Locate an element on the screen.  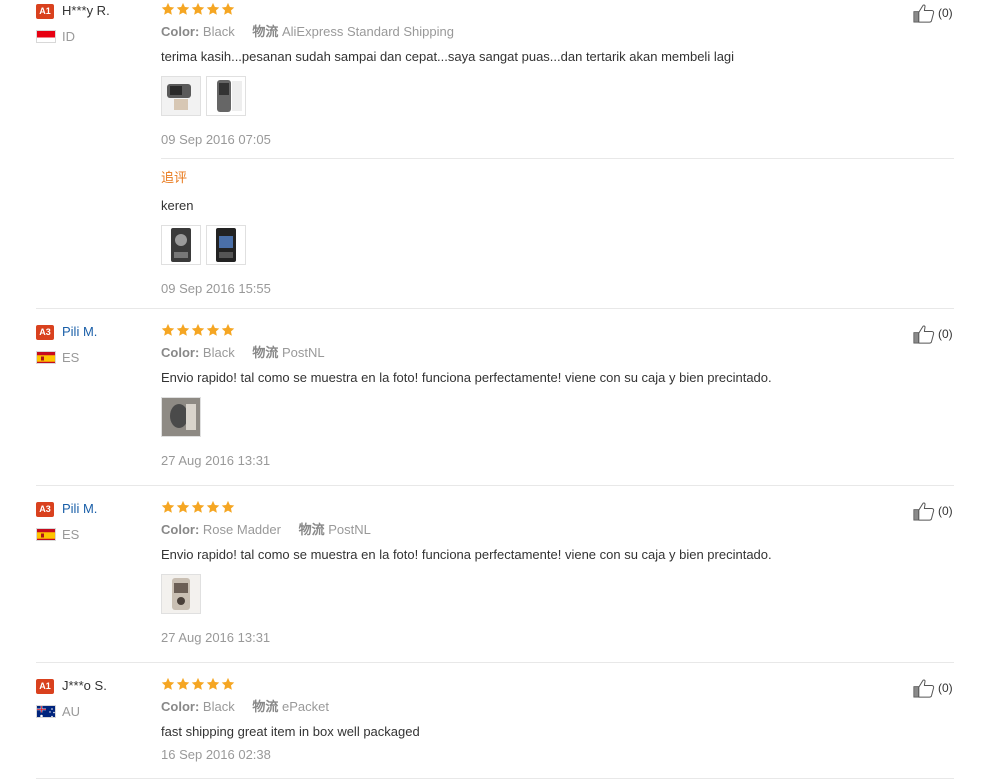
order-info: Color: Rose Madder 物流 PostNL is located at coordinates (266, 530).